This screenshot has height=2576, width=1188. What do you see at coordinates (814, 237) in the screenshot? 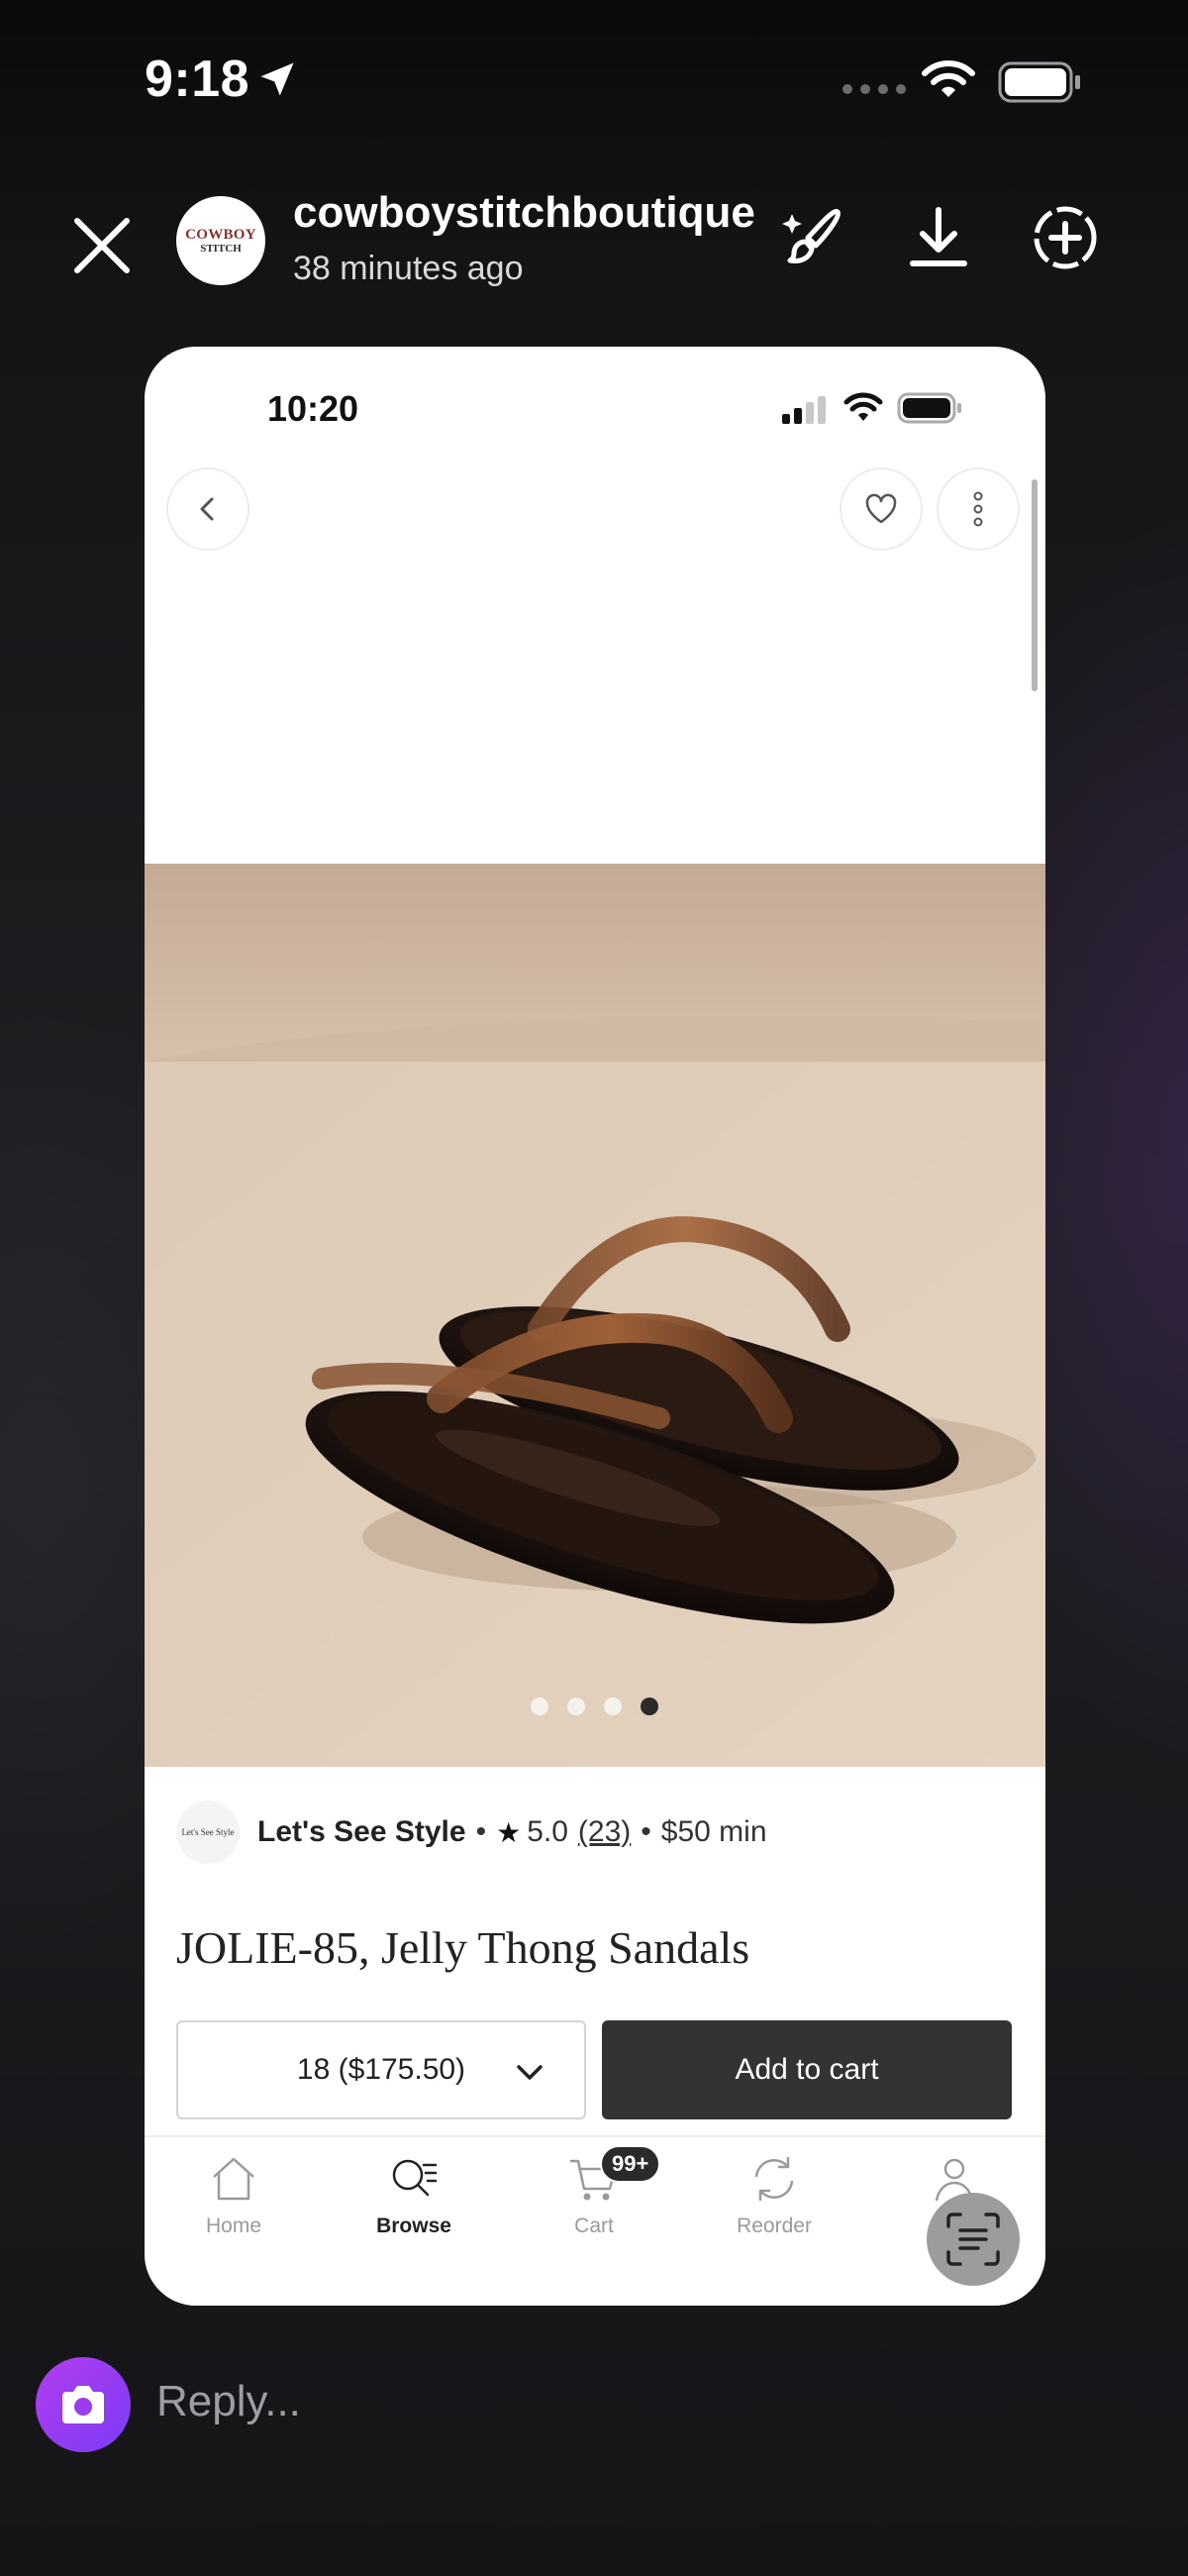
I see `effects-brush-icon` at bounding box center [814, 237].